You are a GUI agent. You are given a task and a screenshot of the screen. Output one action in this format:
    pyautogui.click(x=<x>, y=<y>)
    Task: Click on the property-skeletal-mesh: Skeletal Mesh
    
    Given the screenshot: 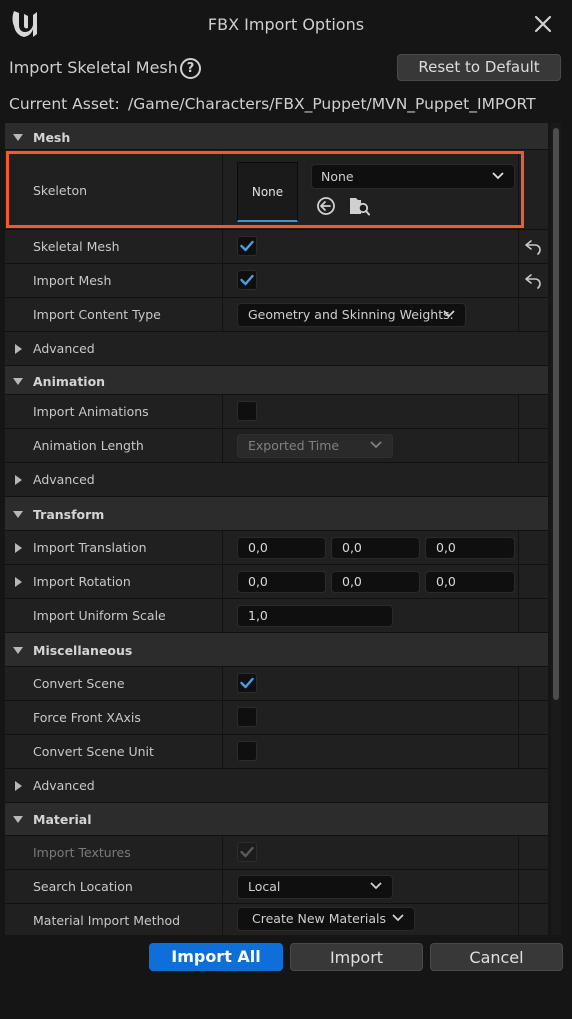 What is the action you would take?
    pyautogui.click(x=276, y=247)
    